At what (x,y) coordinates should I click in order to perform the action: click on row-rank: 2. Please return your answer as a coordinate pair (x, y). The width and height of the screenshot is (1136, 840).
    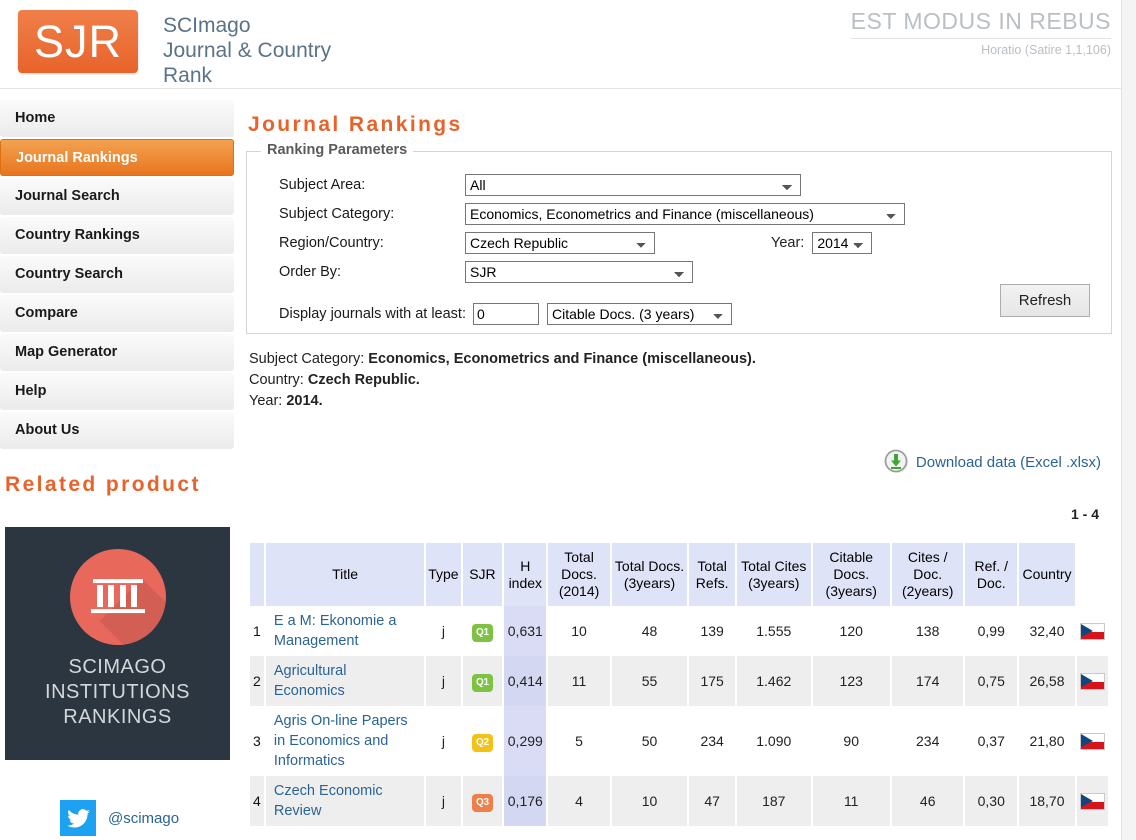
    Looking at the image, I should click on (257, 681).